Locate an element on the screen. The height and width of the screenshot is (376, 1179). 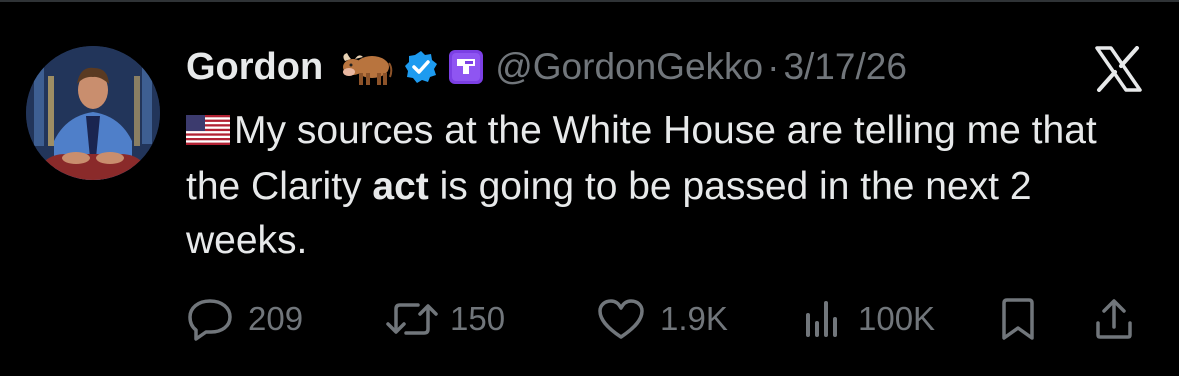
reply-count: 209 is located at coordinates (276, 318).